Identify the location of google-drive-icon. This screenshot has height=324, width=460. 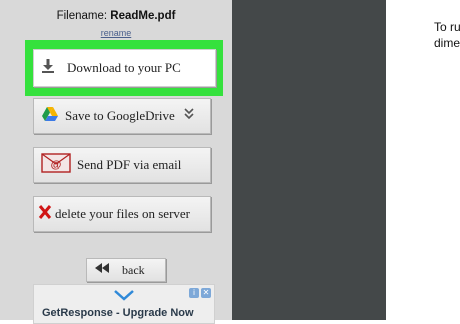
(50, 116).